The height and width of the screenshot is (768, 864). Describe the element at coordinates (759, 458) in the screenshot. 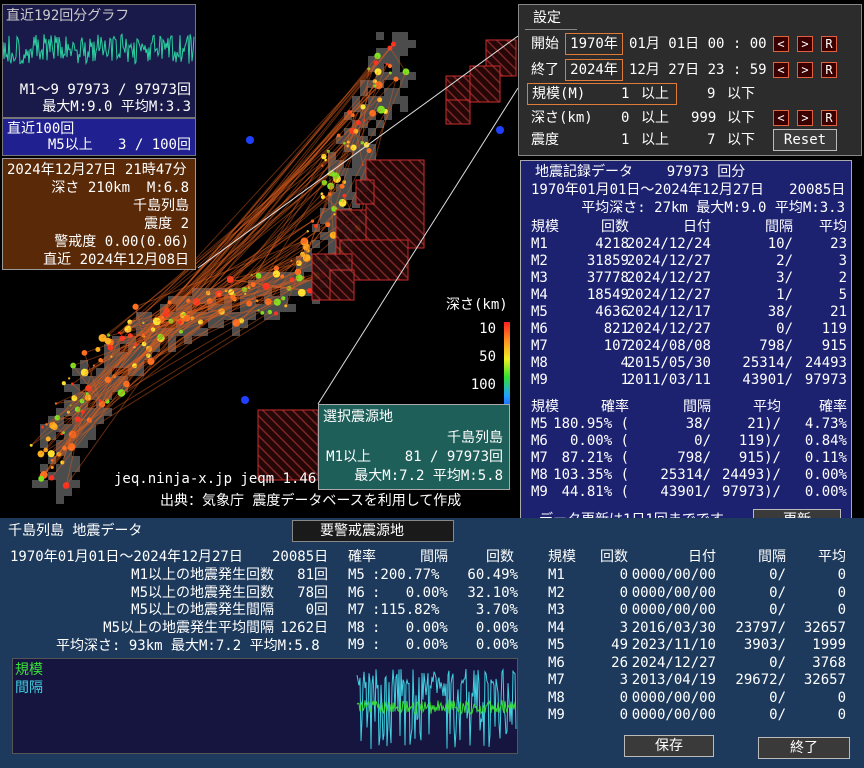

I see `prob-cell: 915)/` at that location.